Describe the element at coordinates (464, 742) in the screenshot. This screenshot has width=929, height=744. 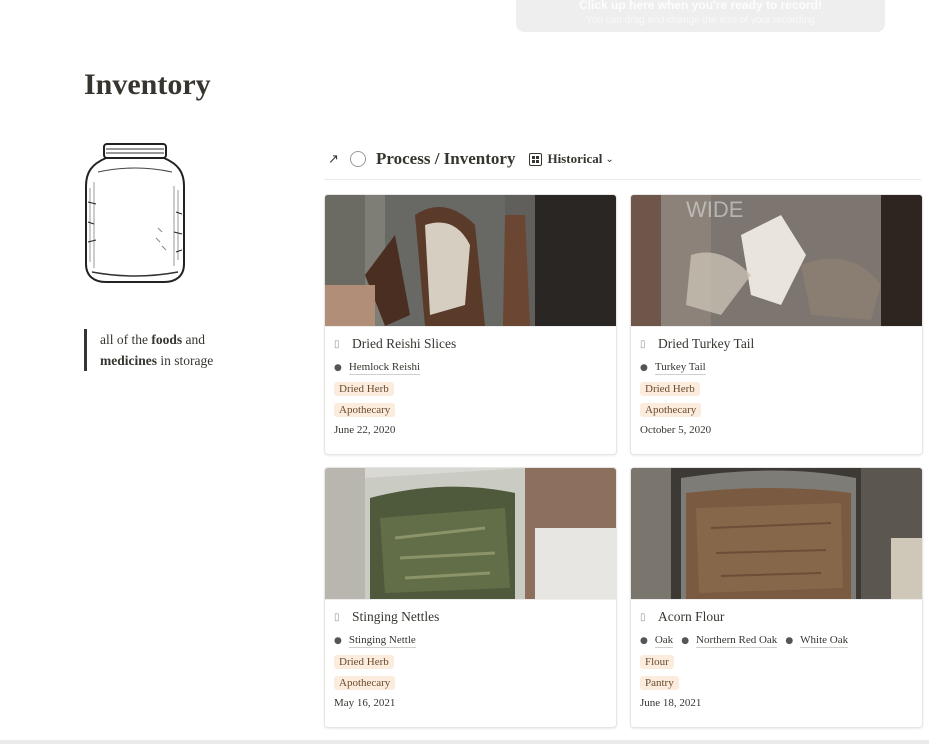
I see `bottom-edge` at that location.